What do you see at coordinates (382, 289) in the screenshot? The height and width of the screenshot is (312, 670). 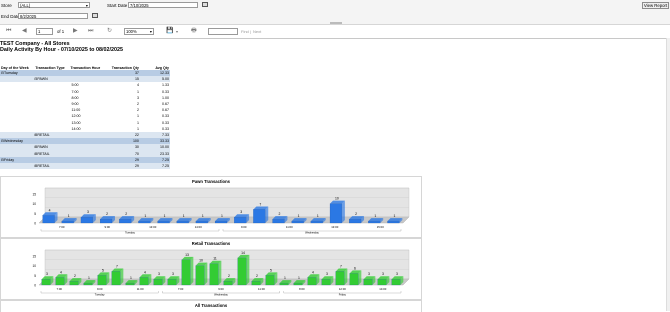 I see `x-tick-label: 14:00` at bounding box center [382, 289].